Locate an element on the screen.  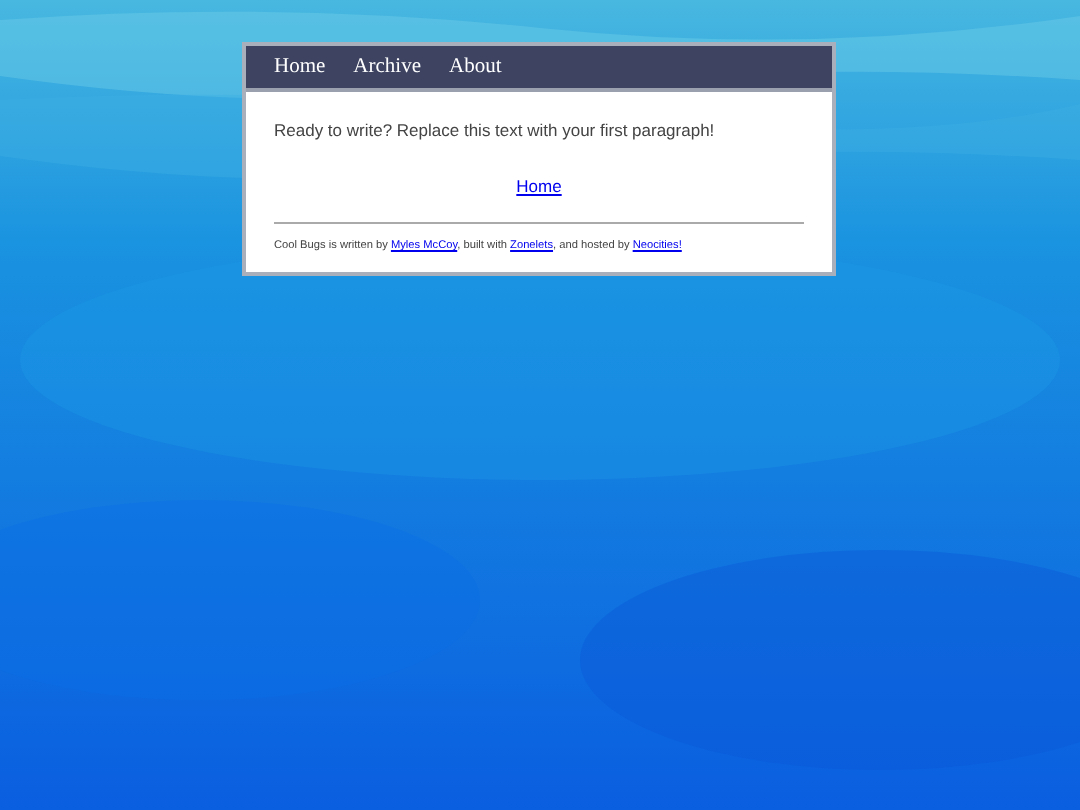
nav-link: Home is located at coordinates (300, 67).